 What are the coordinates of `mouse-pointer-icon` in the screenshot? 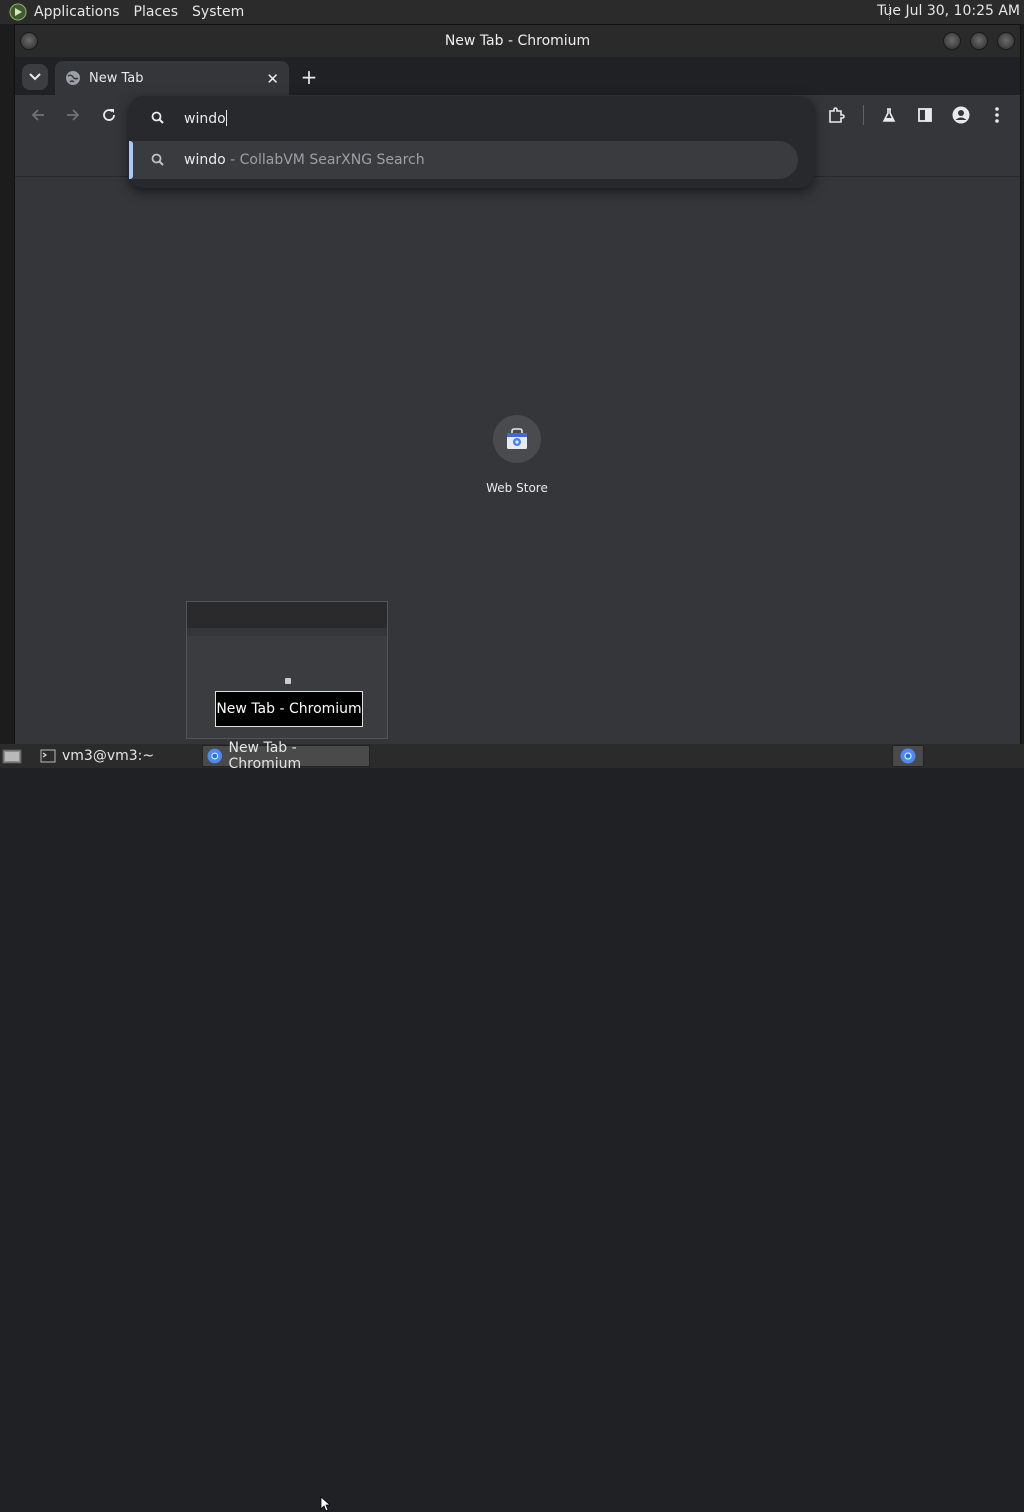 It's located at (325, 1504).